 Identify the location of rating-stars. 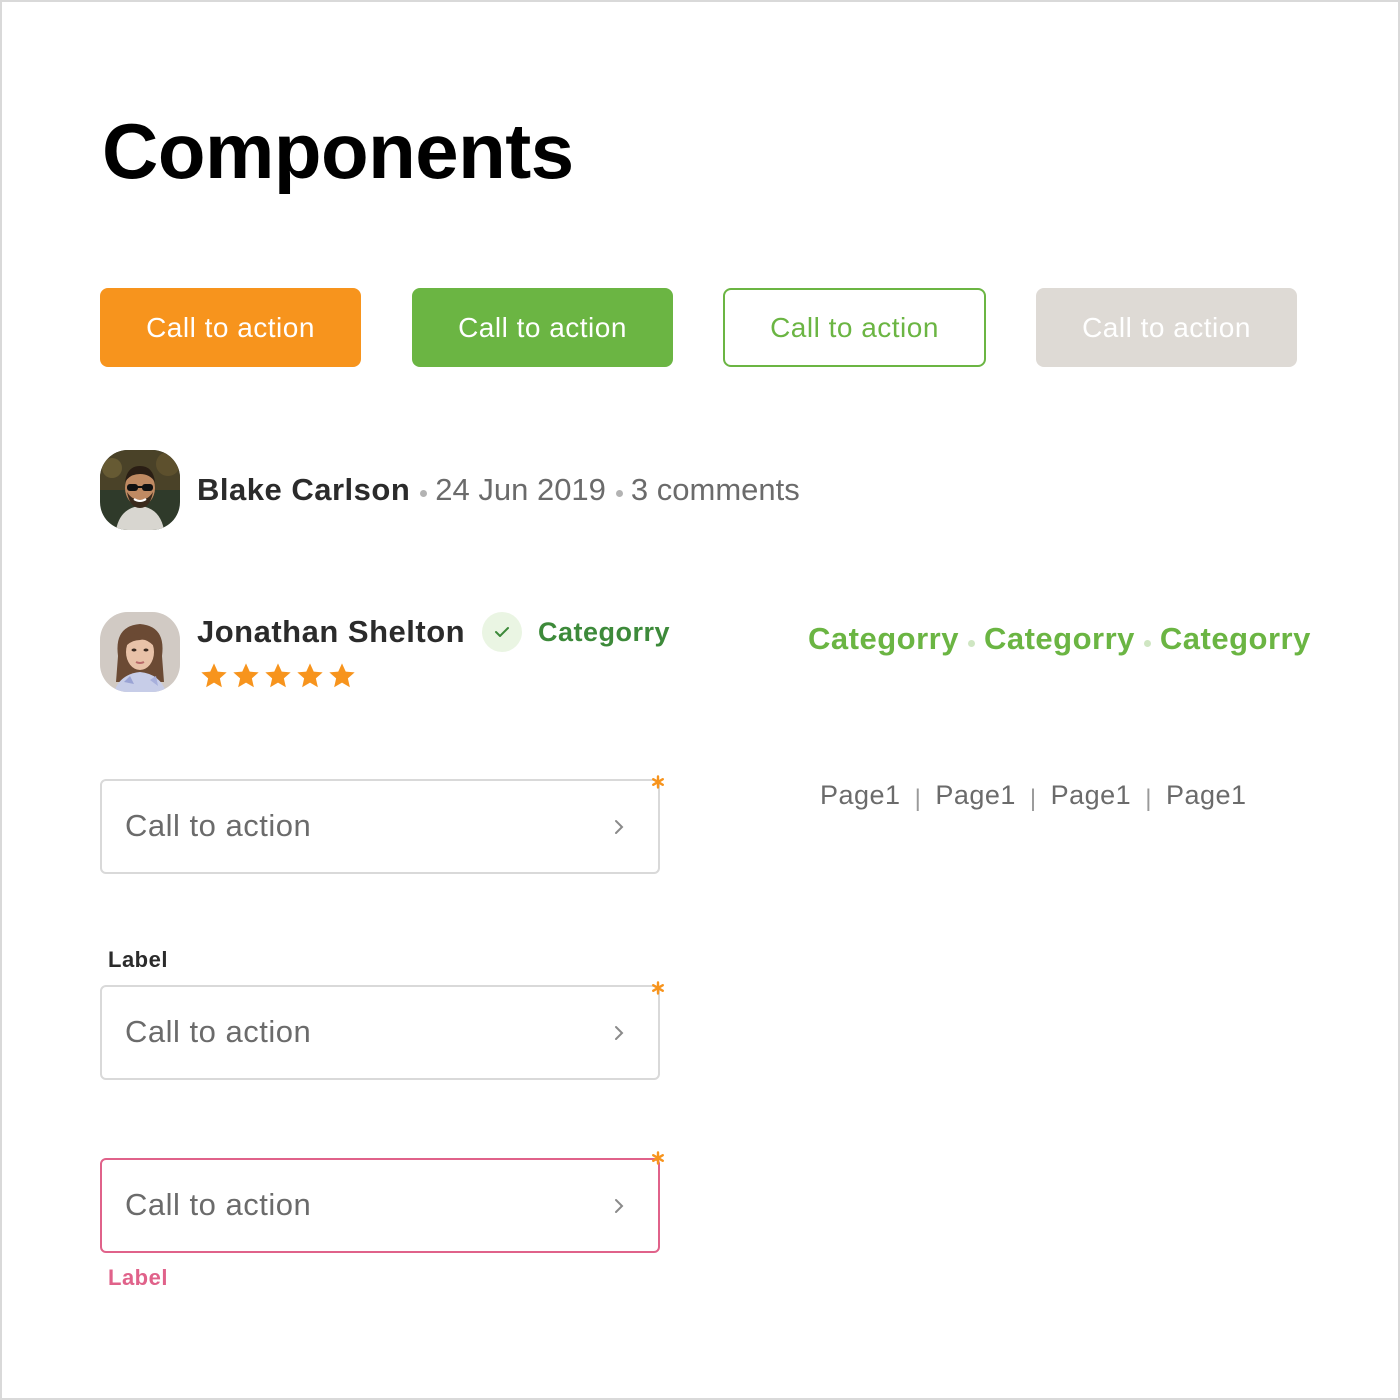
(278, 676).